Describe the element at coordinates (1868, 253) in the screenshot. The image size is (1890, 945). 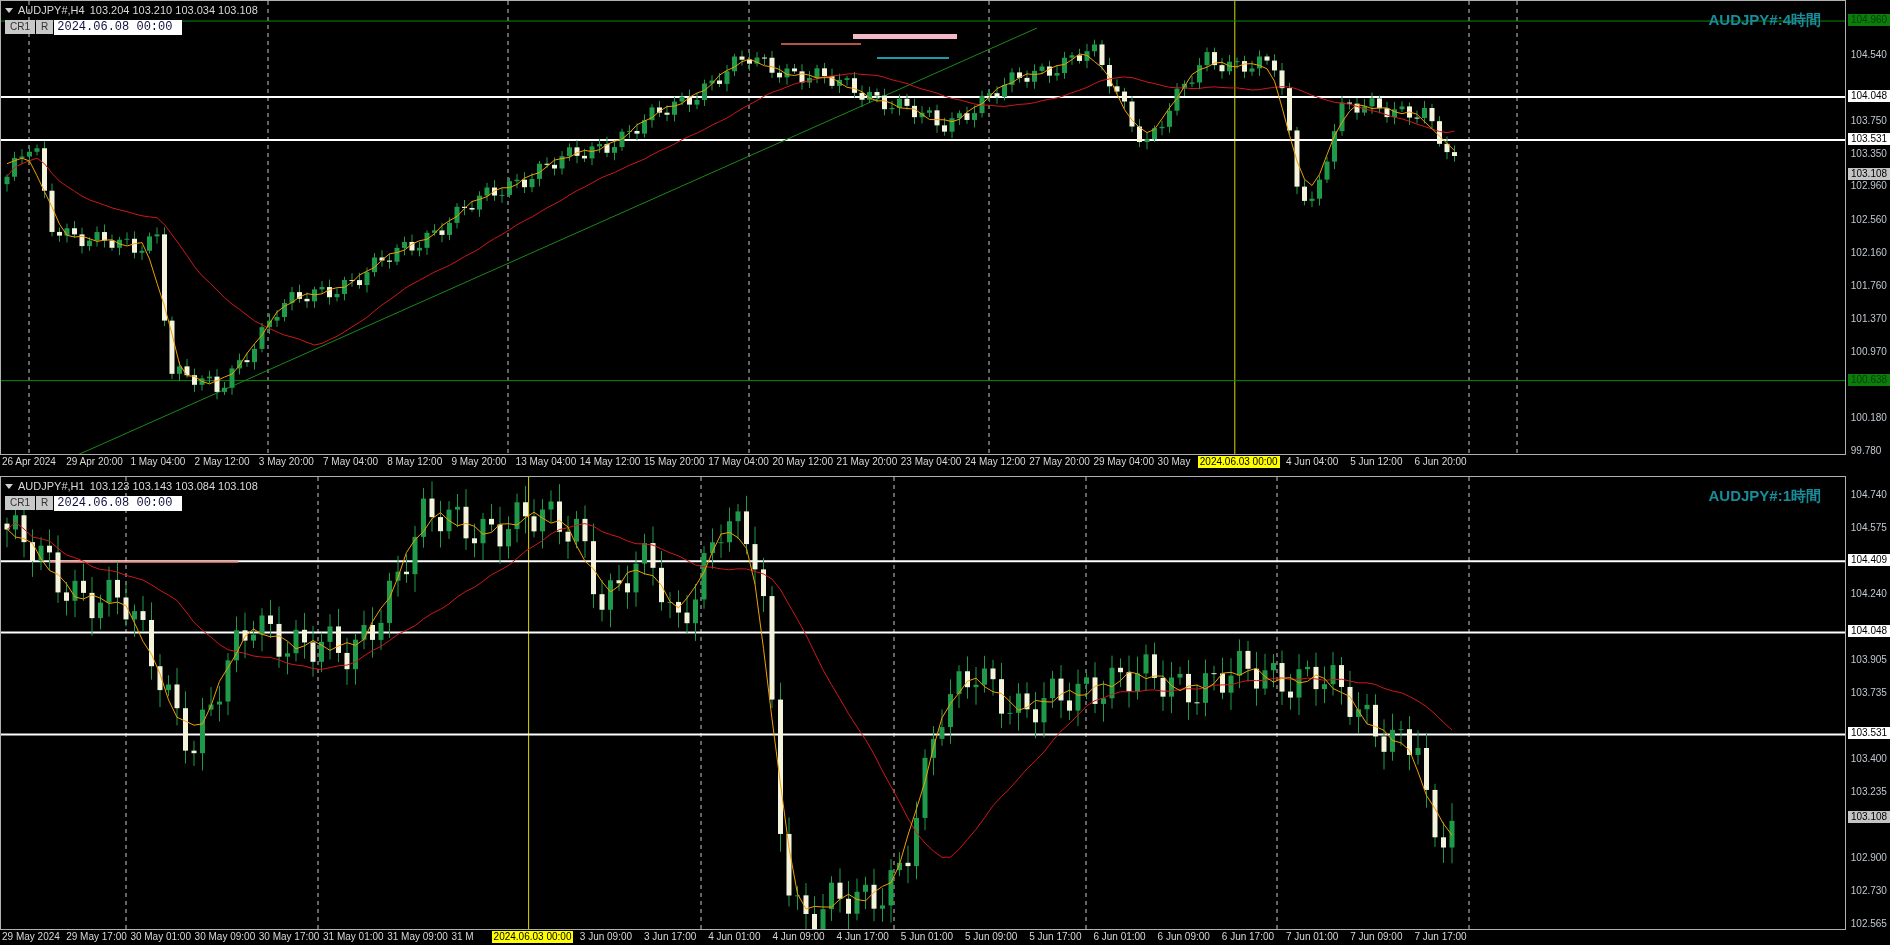
I see `price-tick: 102.160` at that location.